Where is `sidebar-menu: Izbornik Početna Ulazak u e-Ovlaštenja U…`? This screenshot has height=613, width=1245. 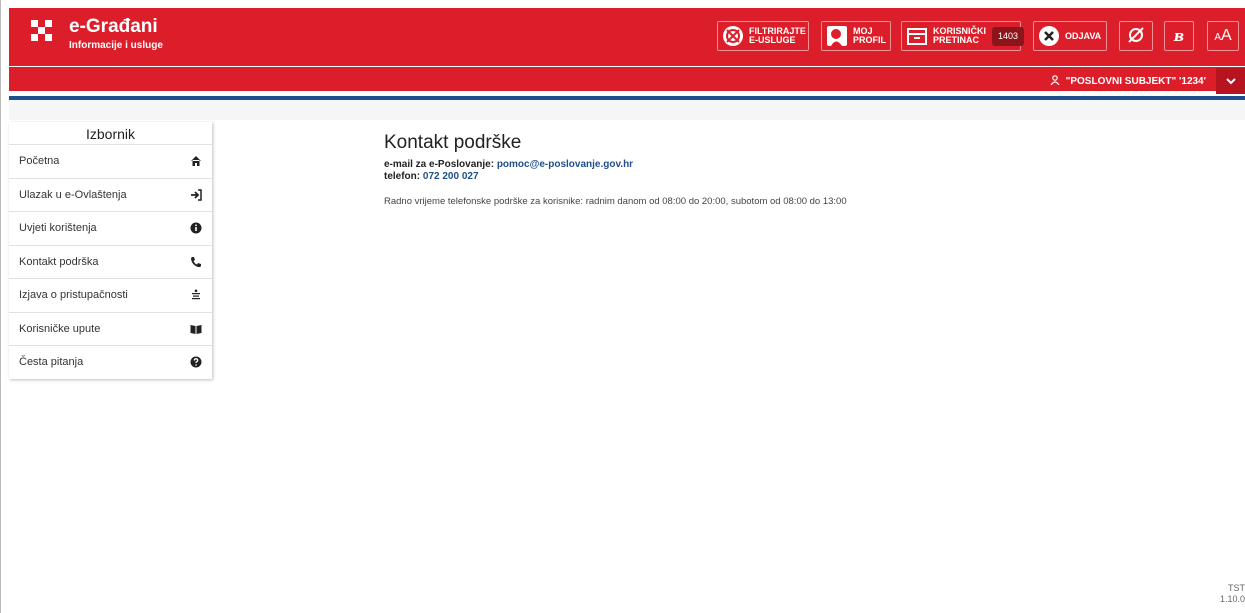
sidebar-menu: Izbornik Početna Ulazak u e-Ovlaštenja U… is located at coordinates (110, 250).